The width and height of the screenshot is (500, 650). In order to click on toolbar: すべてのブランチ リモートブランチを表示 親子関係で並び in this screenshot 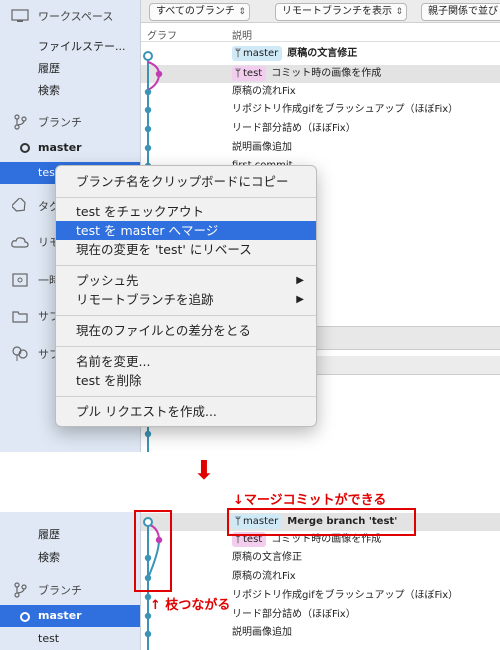, I will do `click(320, 11)`.